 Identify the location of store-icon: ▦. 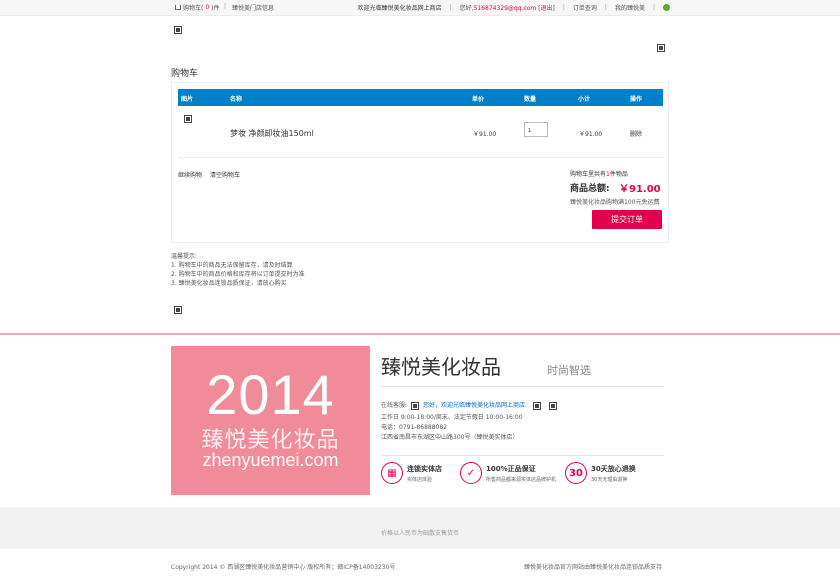
(392, 473).